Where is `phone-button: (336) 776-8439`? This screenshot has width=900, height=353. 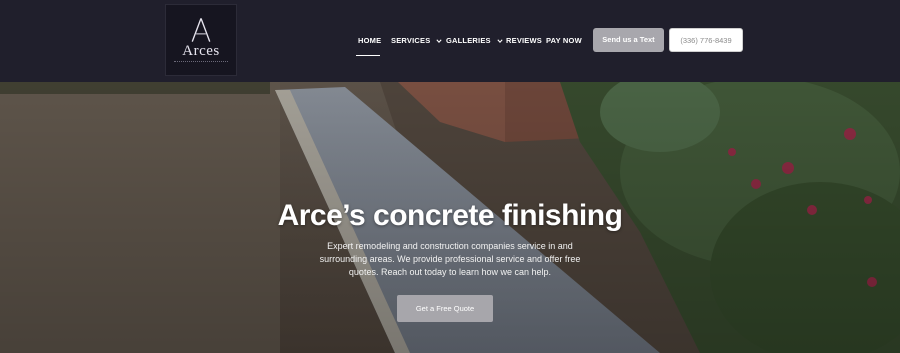
phone-button: (336) 776-8439 is located at coordinates (706, 40).